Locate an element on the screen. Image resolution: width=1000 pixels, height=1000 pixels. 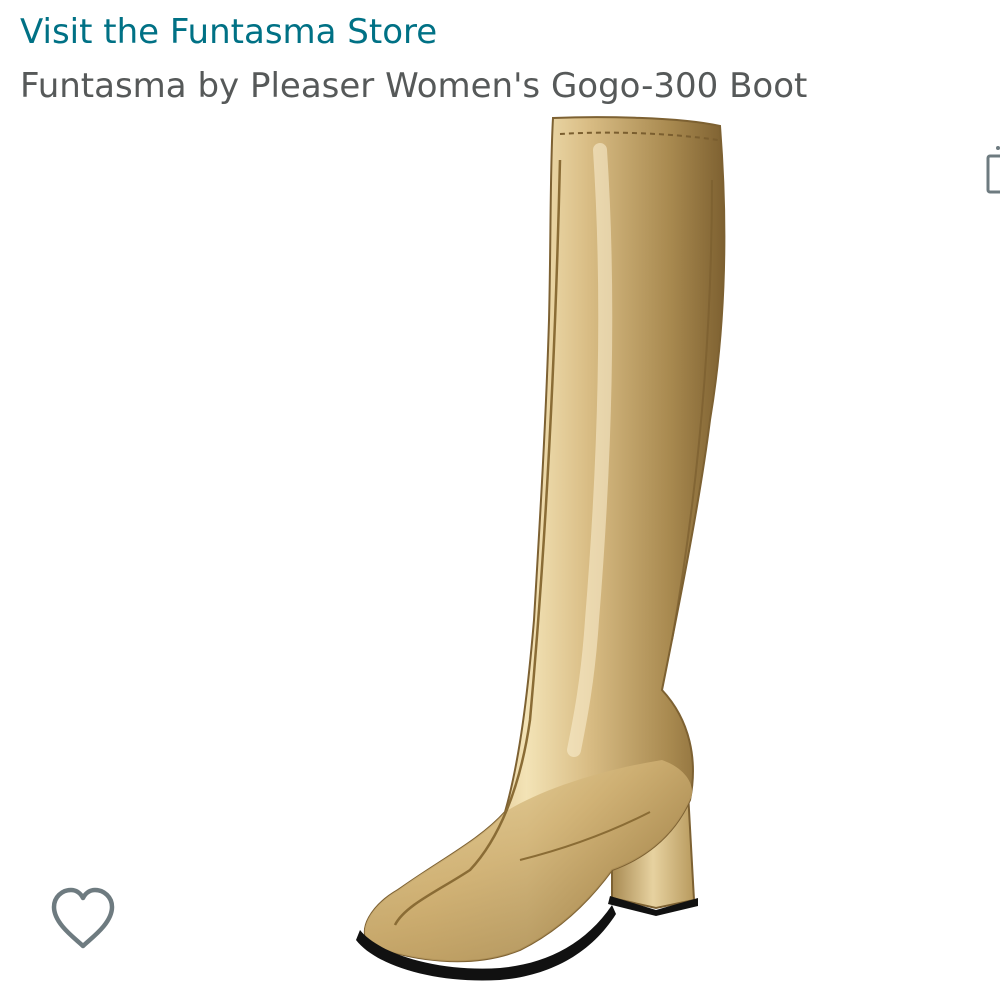
share-icon is located at coordinates (992, 170).